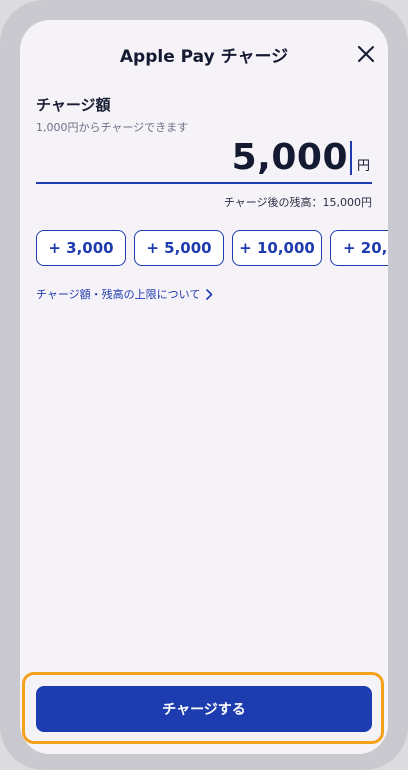 This screenshot has width=408, height=770. I want to click on header: Apple Pay チャージ, so click(204, 52).